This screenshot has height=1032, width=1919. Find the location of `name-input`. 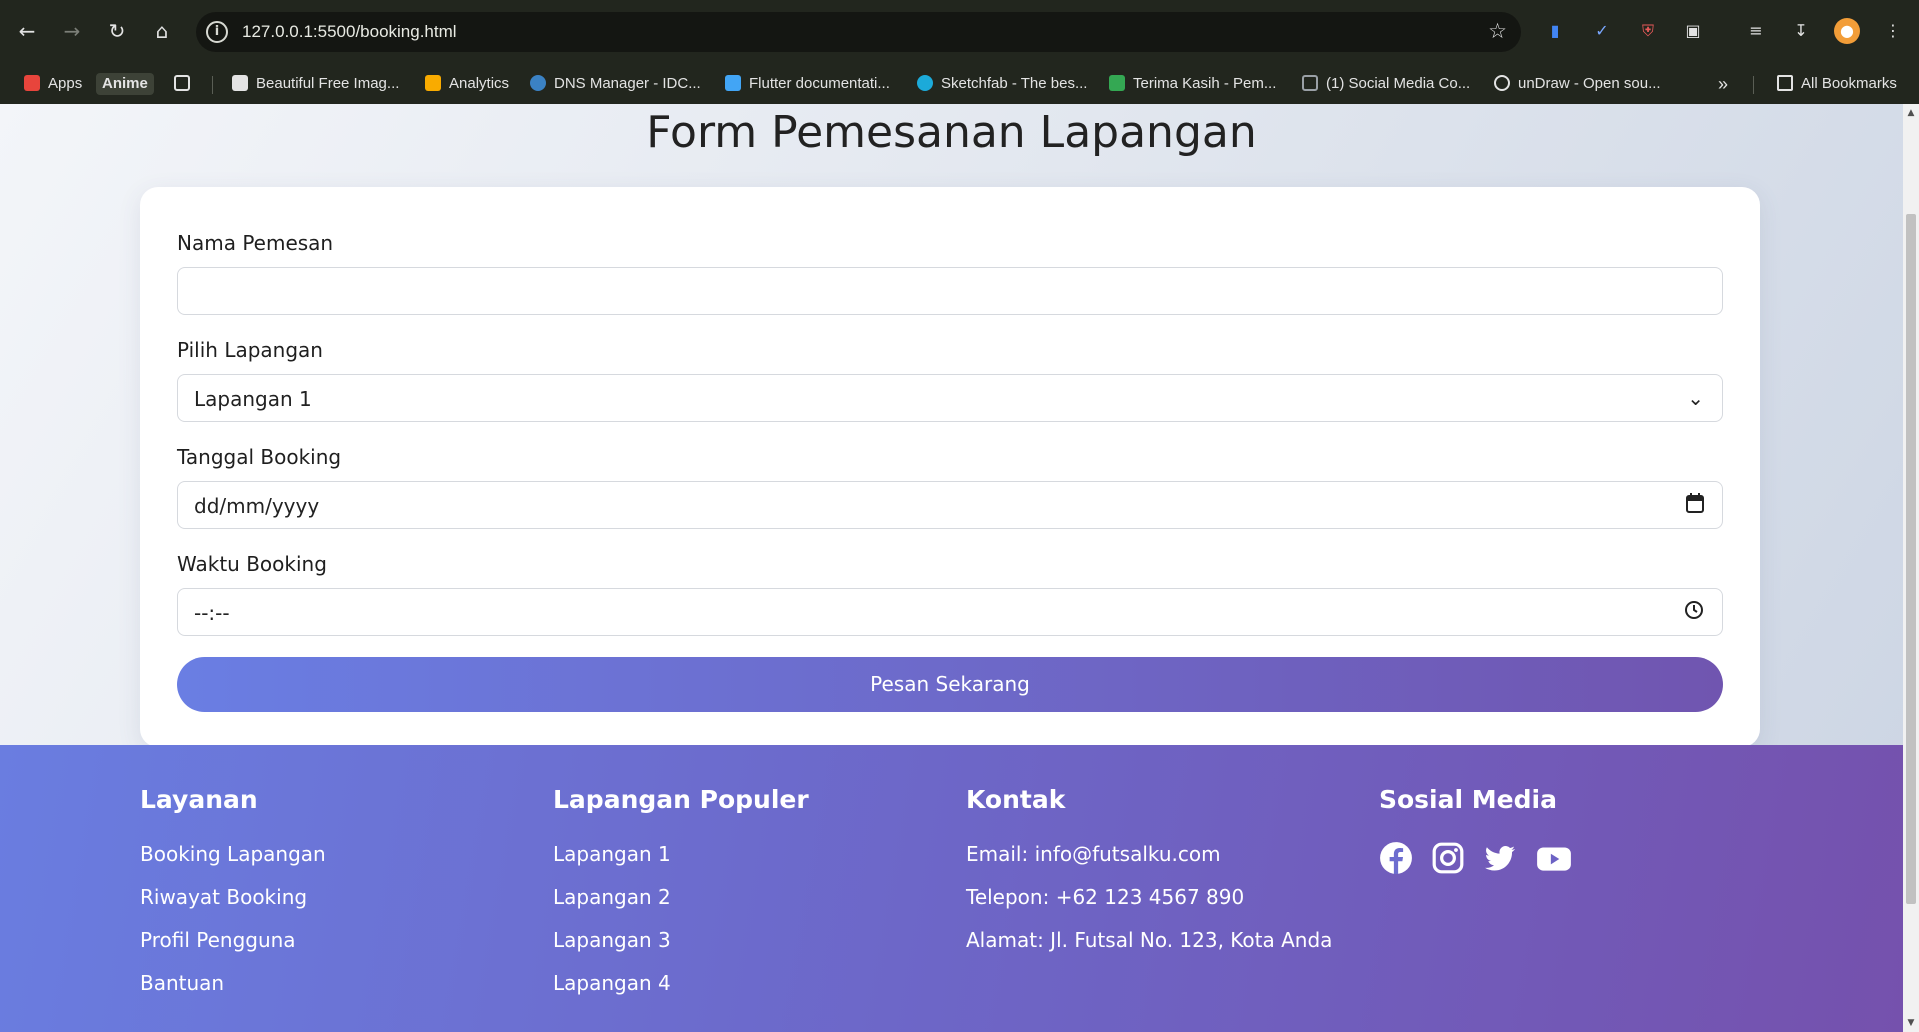

name-input is located at coordinates (950, 291).